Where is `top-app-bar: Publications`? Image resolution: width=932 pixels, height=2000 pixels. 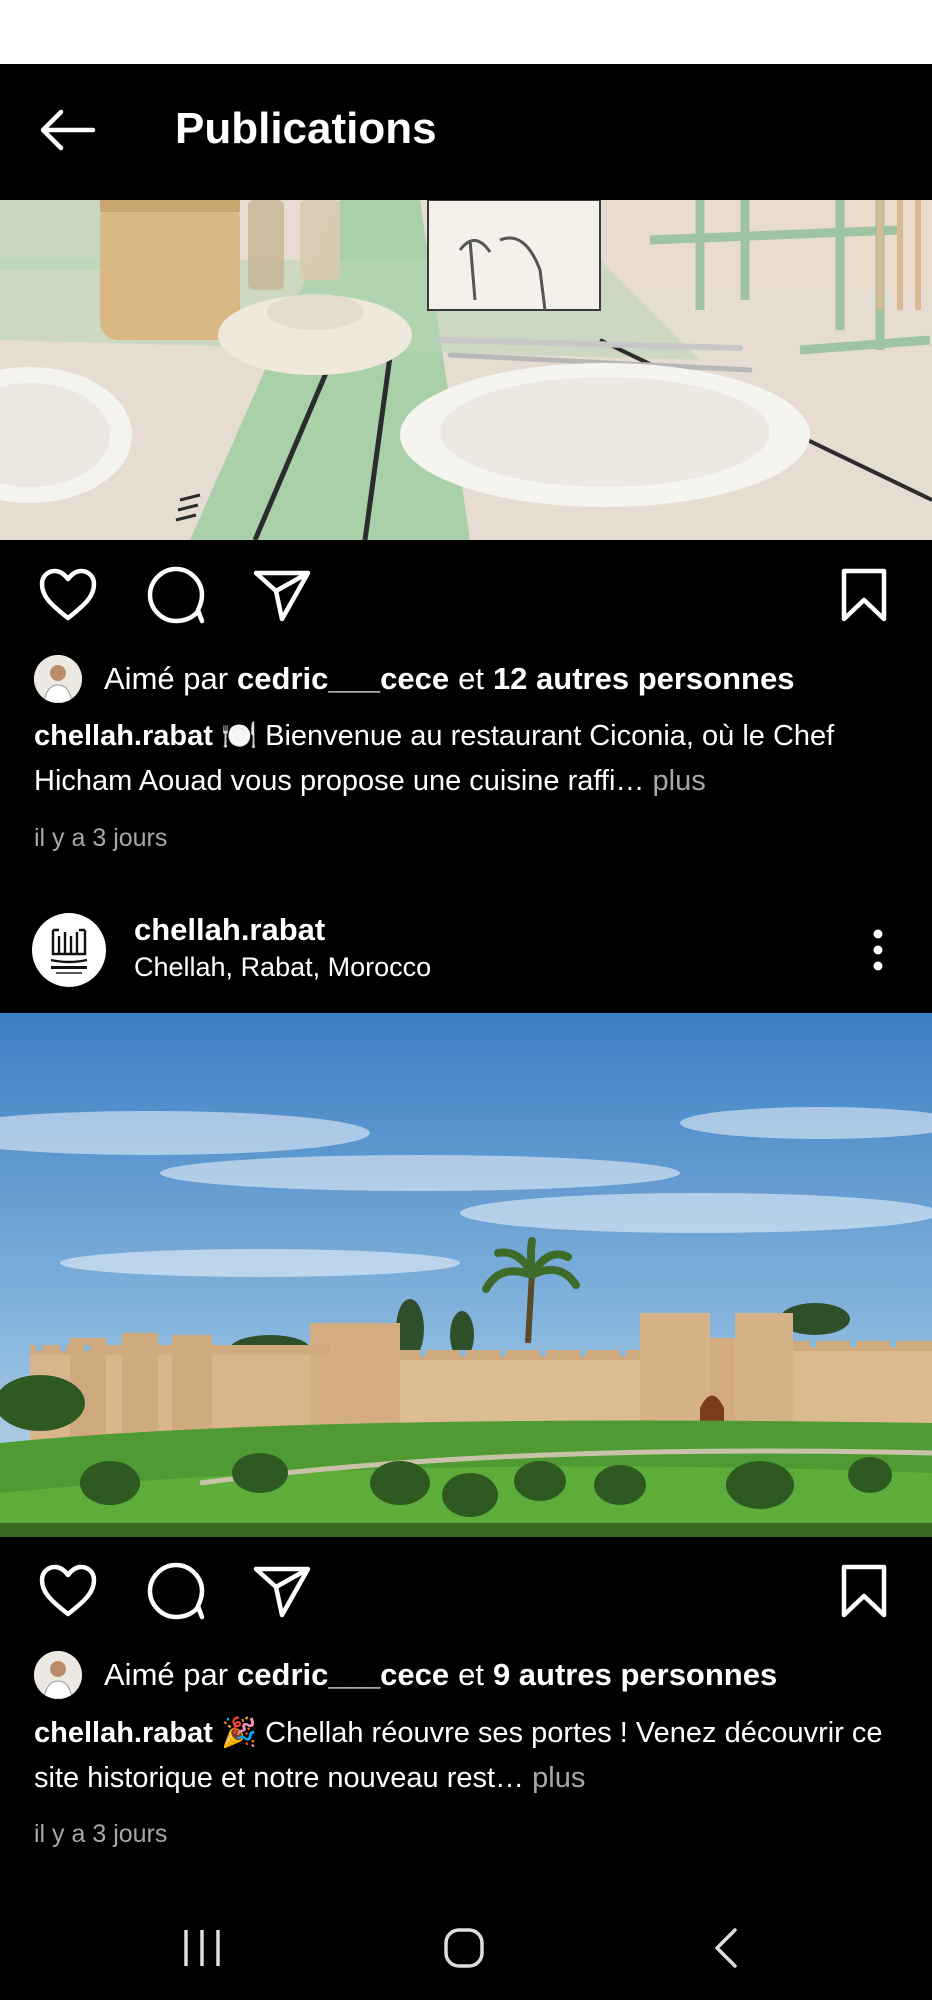
top-app-bar: Publications is located at coordinates (466, 132).